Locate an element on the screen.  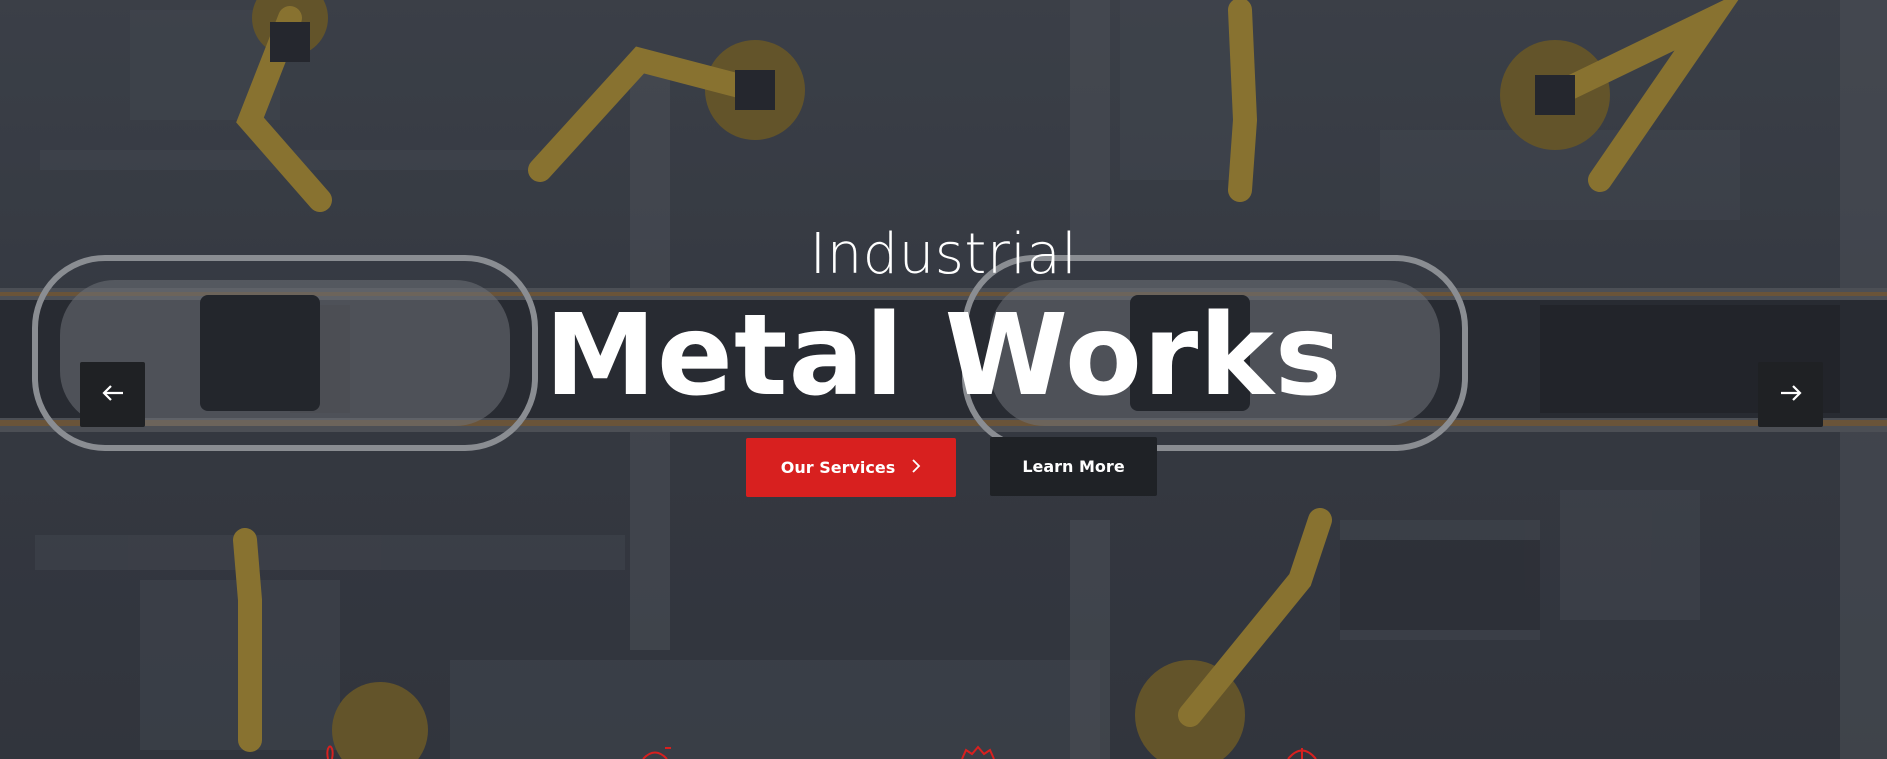
feature-icons-row is located at coordinates (943, 751).